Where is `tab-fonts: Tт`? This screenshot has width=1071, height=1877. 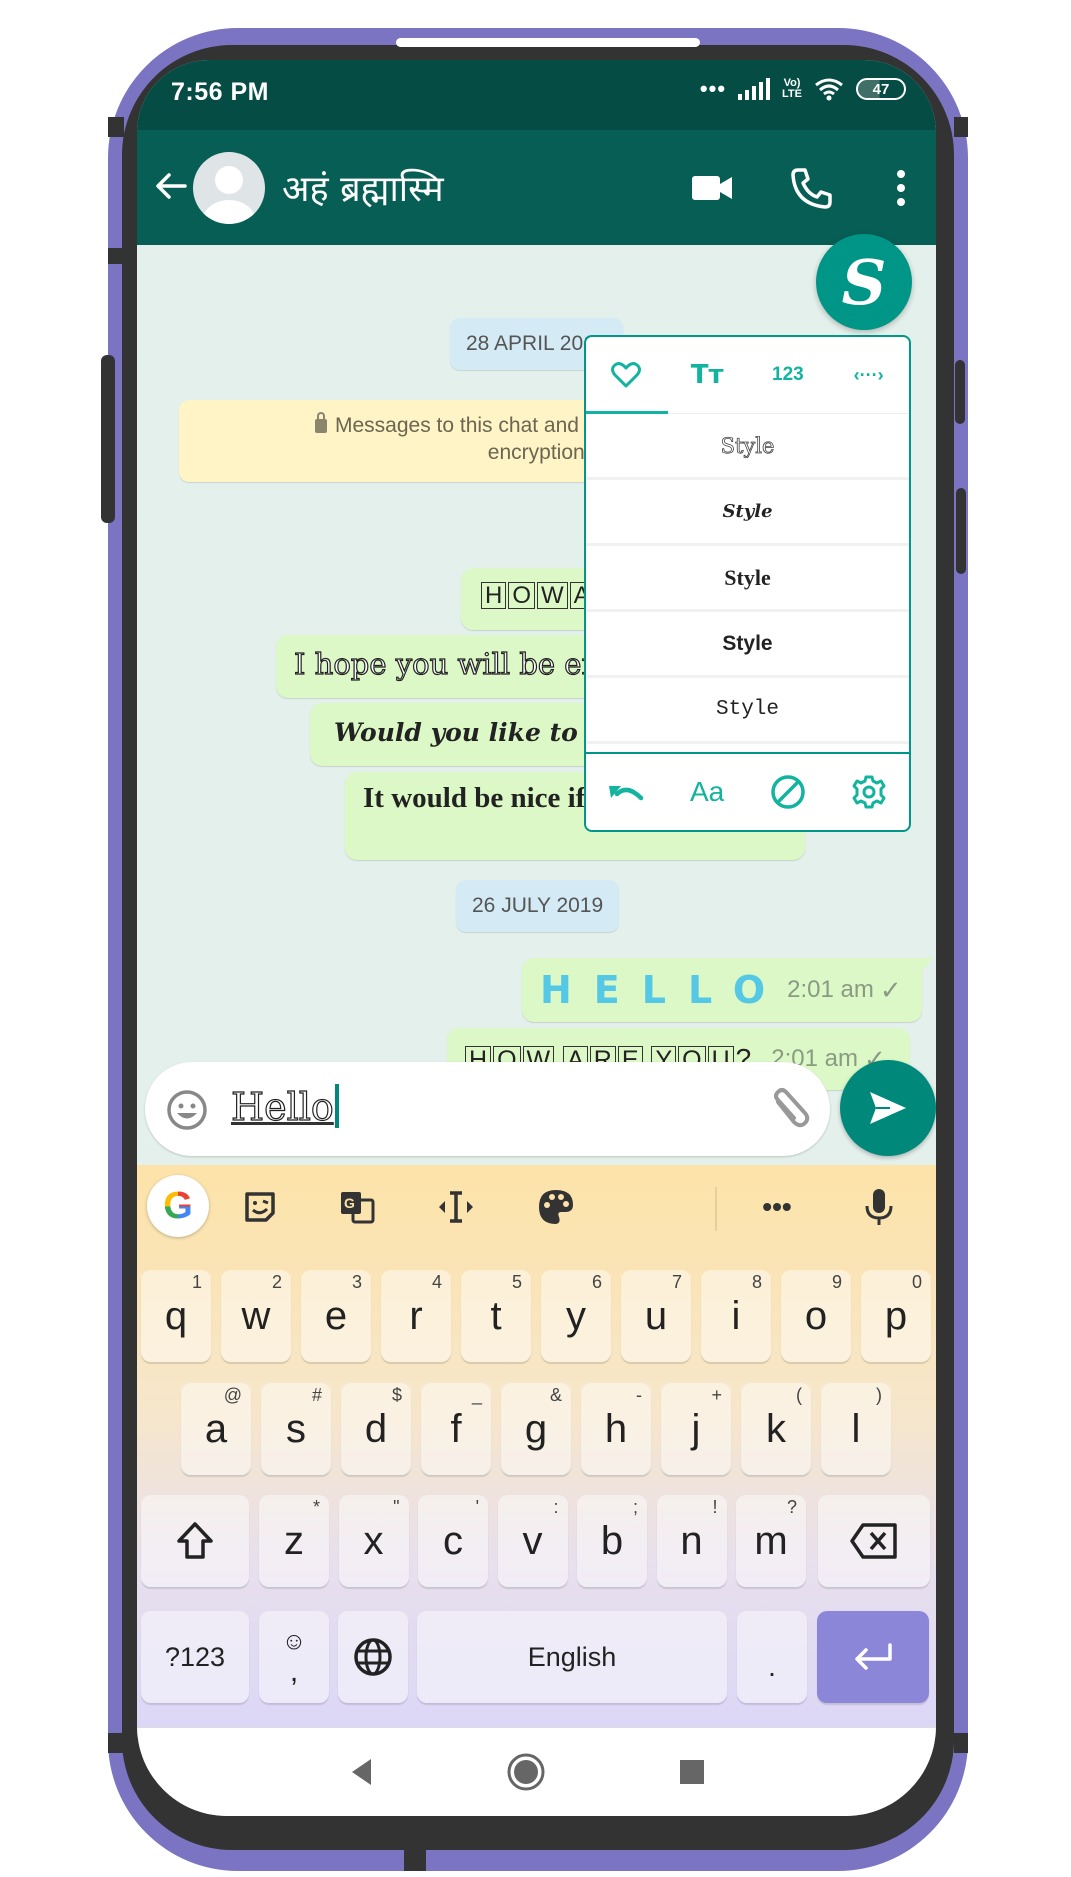
tab-fonts: Tт is located at coordinates (707, 375).